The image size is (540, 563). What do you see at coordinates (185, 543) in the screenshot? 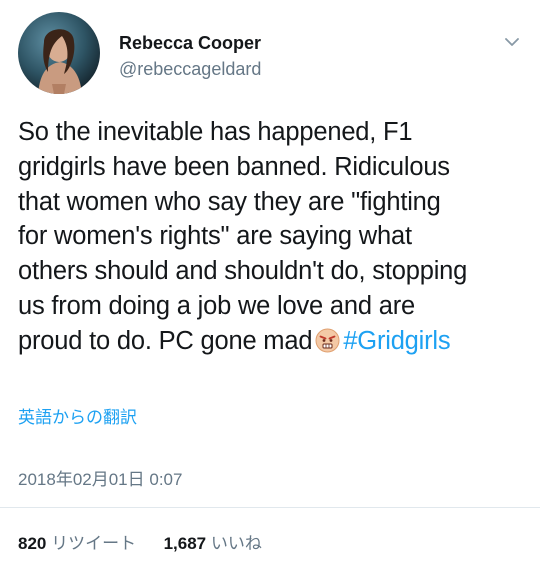
I see `like-count: 1,687` at bounding box center [185, 543].